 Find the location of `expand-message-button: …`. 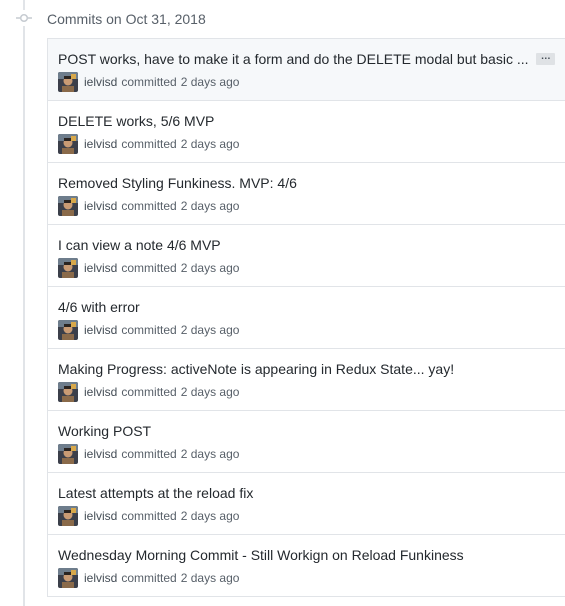

expand-message-button: … is located at coordinates (545, 58).